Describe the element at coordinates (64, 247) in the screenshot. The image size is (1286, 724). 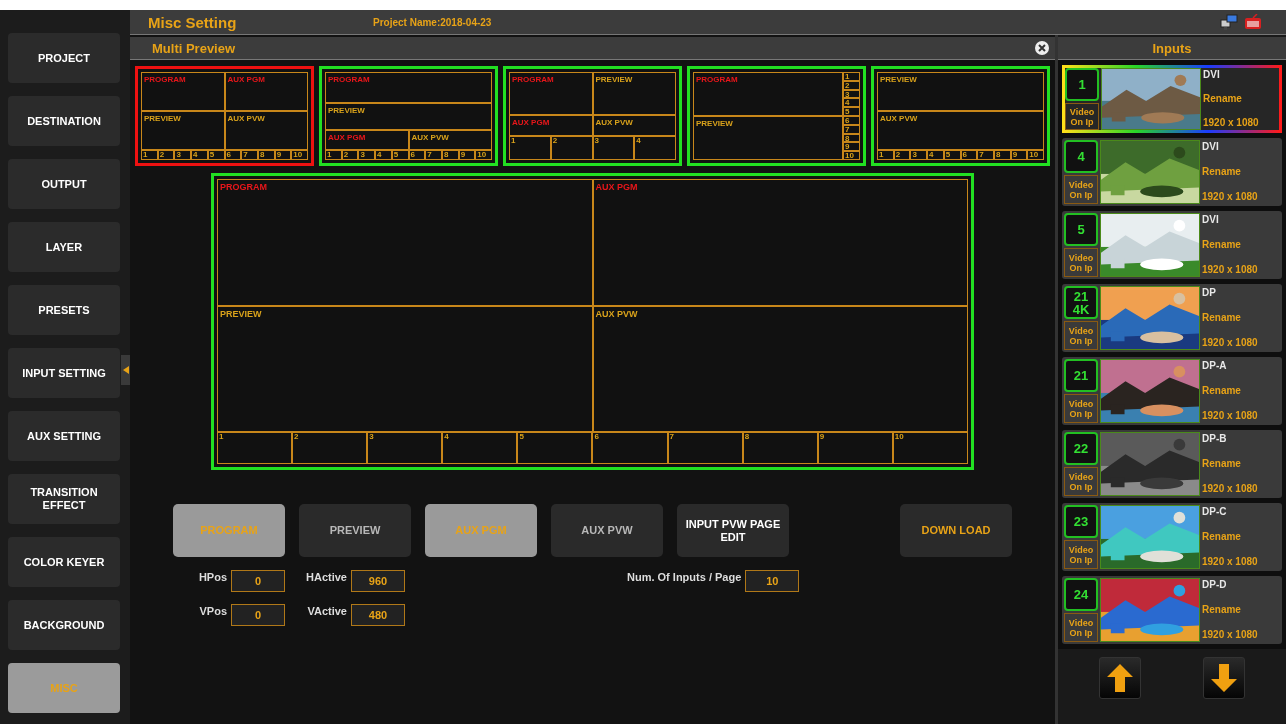
I see `sidebar-item: LAYER` at that location.